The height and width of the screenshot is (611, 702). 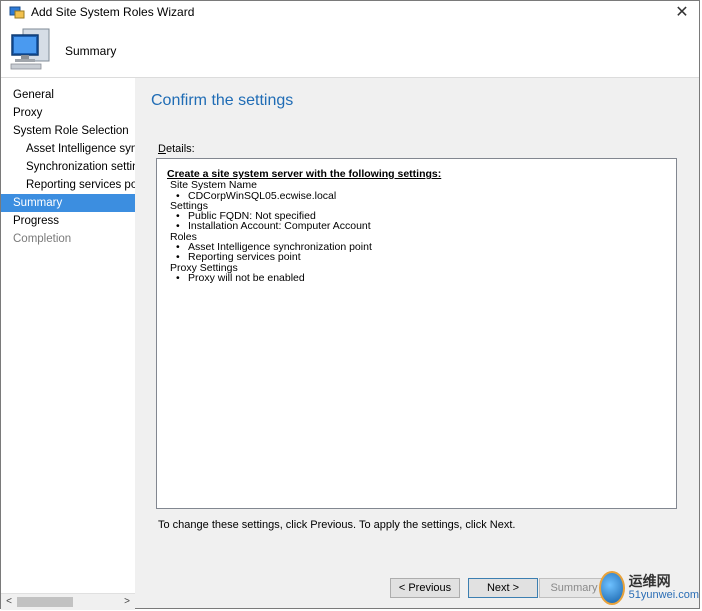 I want to click on close-button: ✕, so click(x=682, y=12).